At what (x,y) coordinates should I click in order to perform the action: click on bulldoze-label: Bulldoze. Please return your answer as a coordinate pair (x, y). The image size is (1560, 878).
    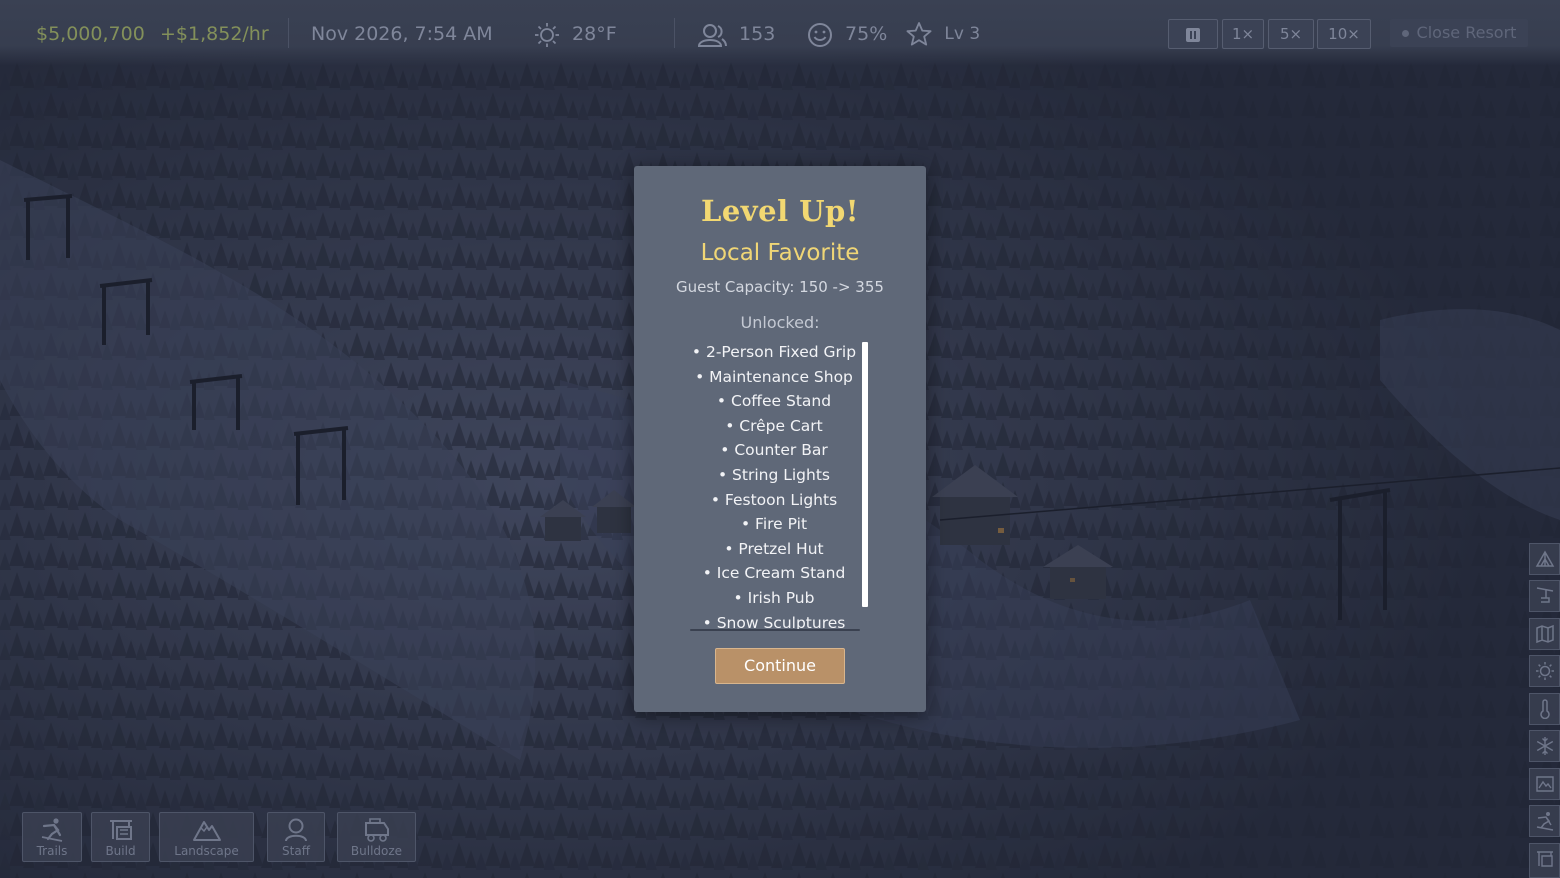
    Looking at the image, I should click on (376, 851).